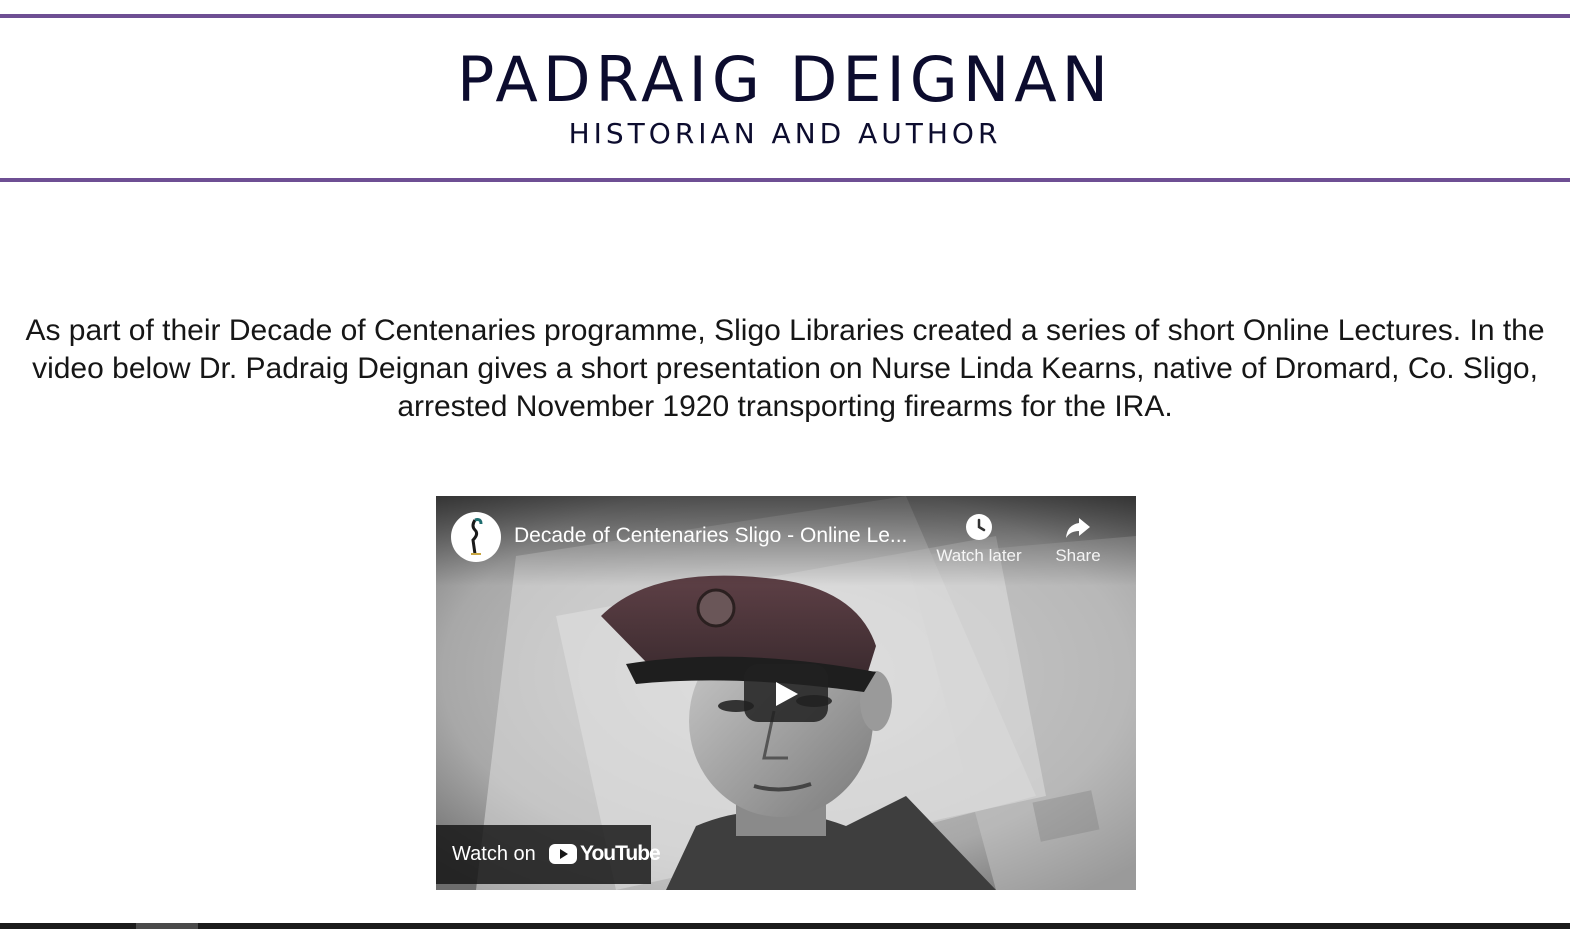 Image resolution: width=1570 pixels, height=929 pixels. I want to click on watch-on-youtube-button: Watch on YouTube, so click(548, 854).